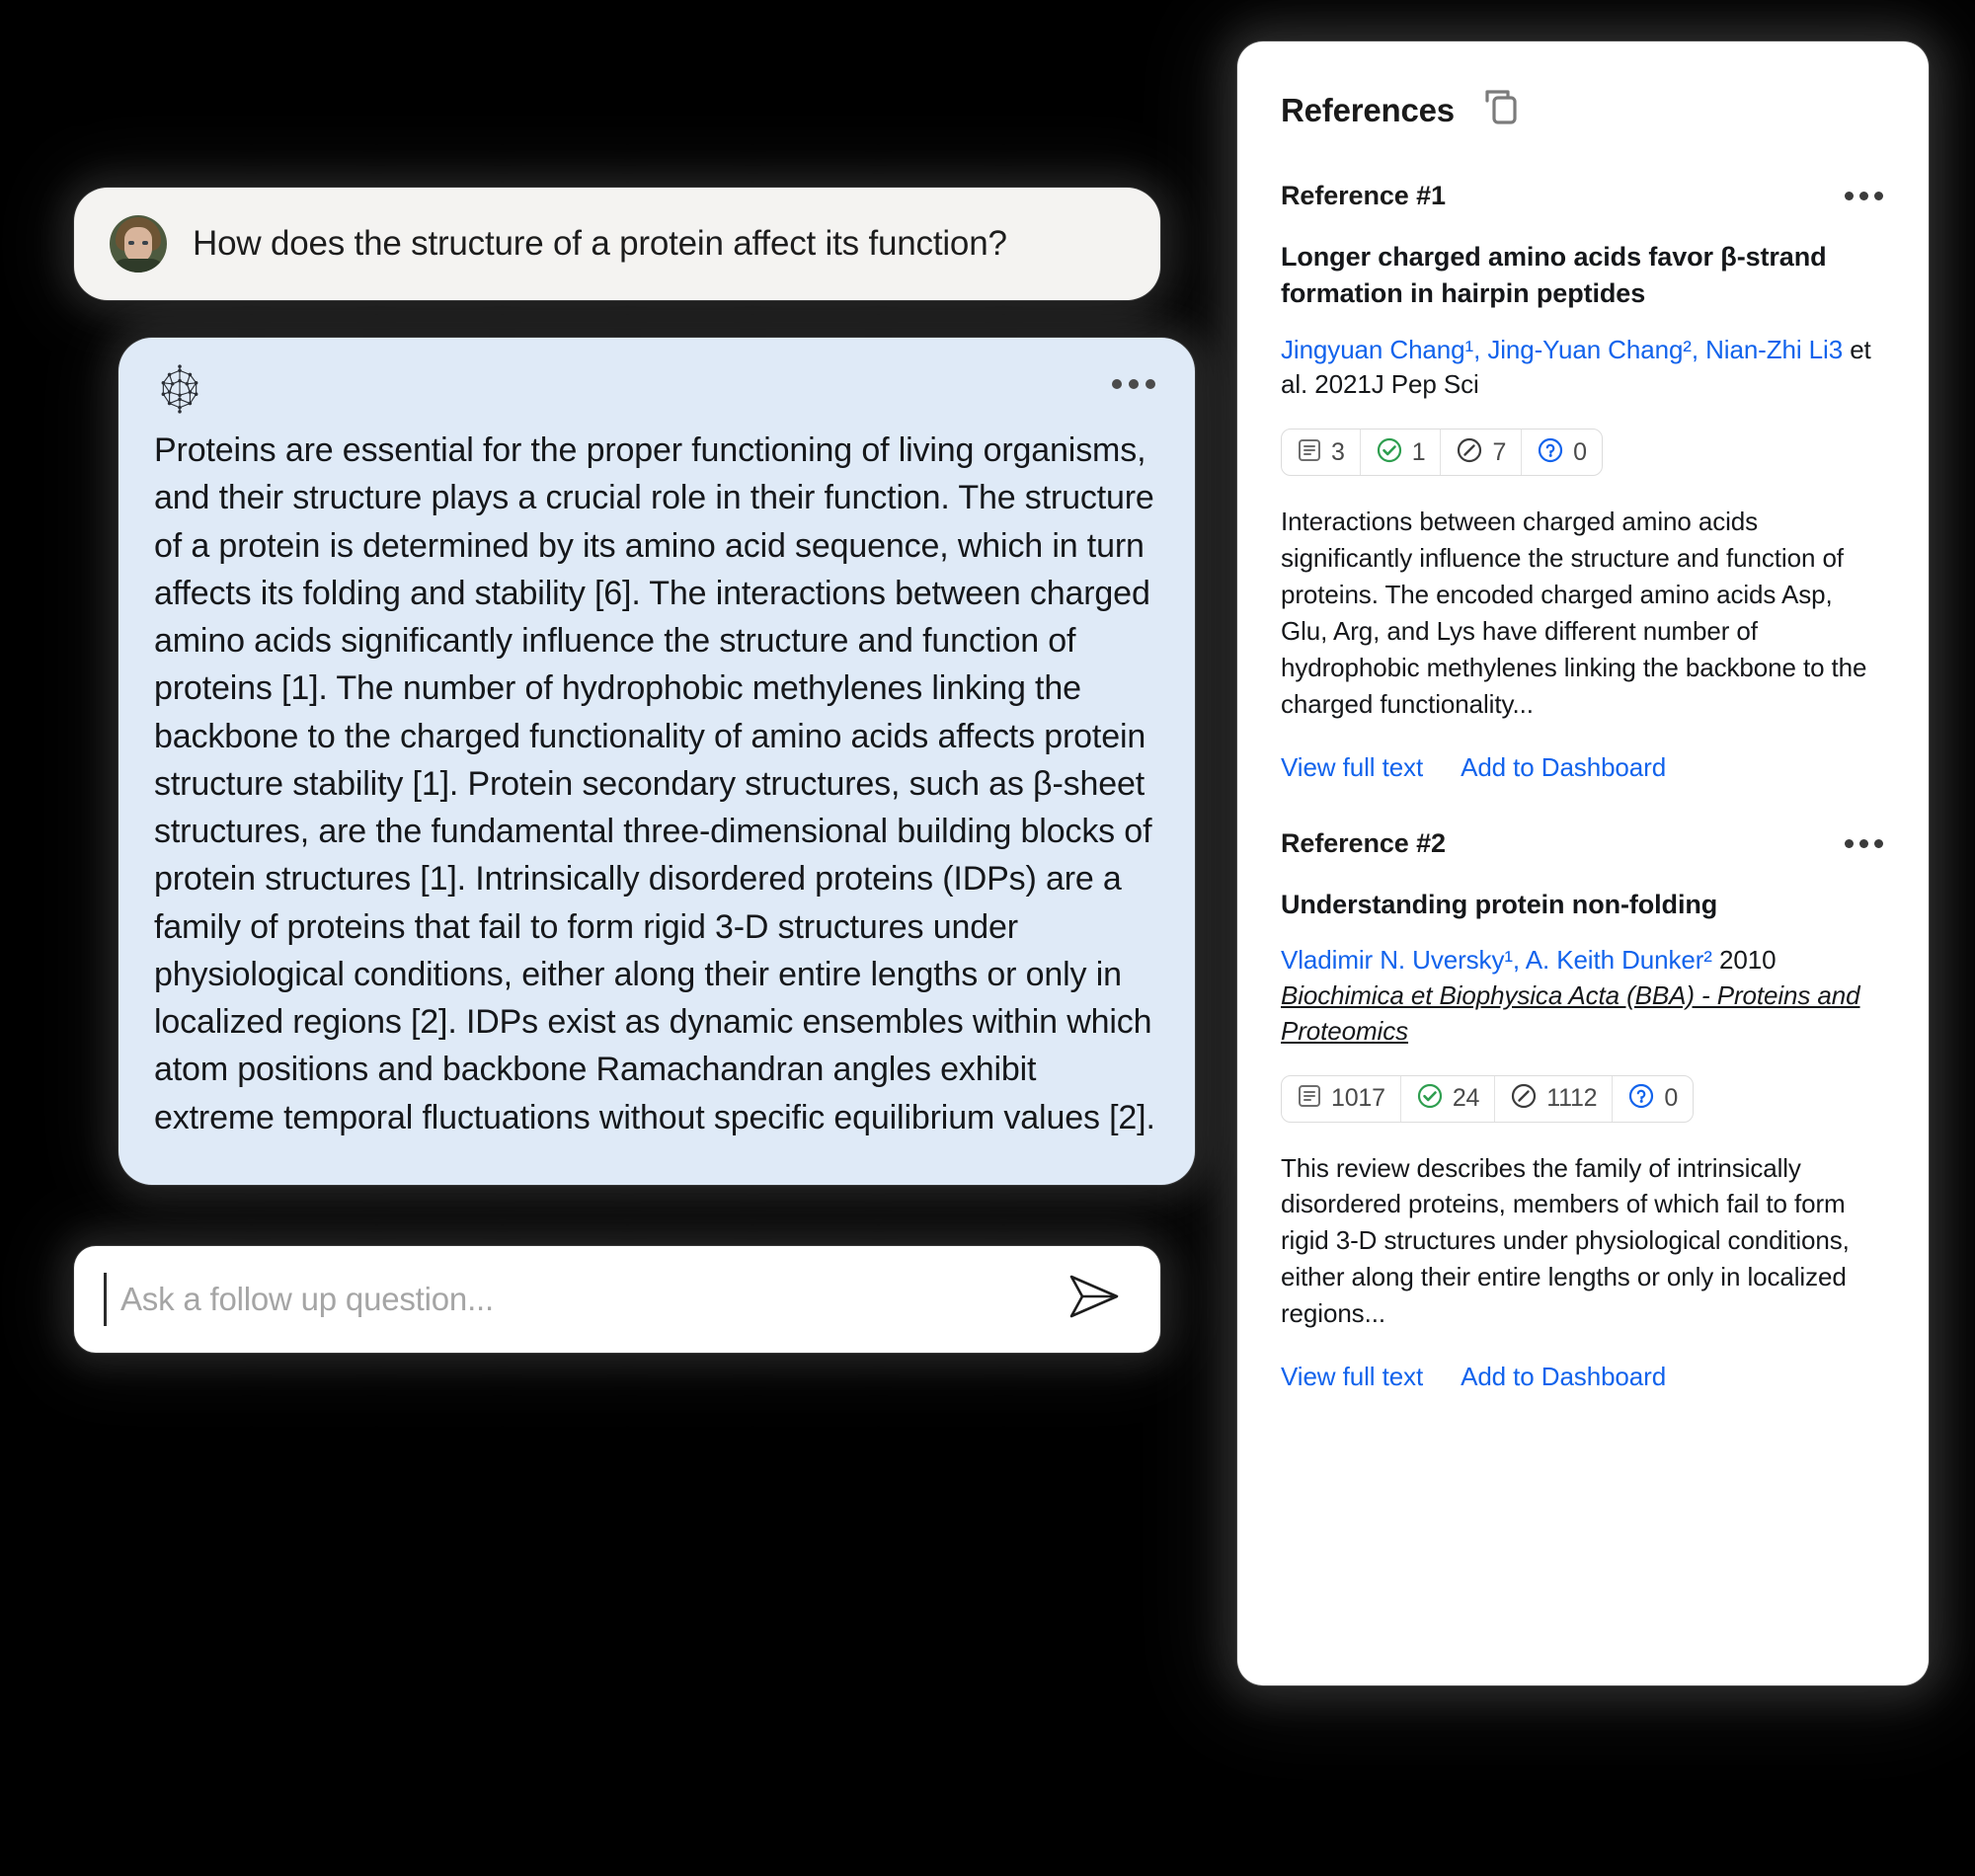 The height and width of the screenshot is (1876, 1975). I want to click on metric-value: 1, so click(1419, 451).